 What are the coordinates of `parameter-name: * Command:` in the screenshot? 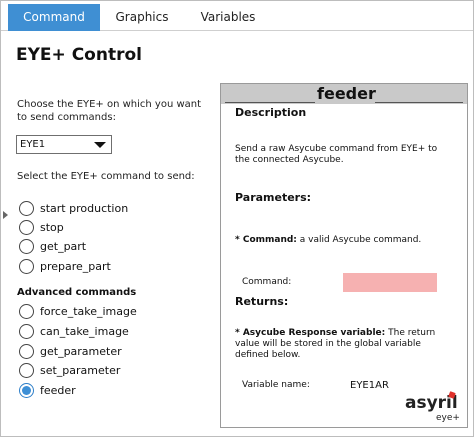 It's located at (266, 240).